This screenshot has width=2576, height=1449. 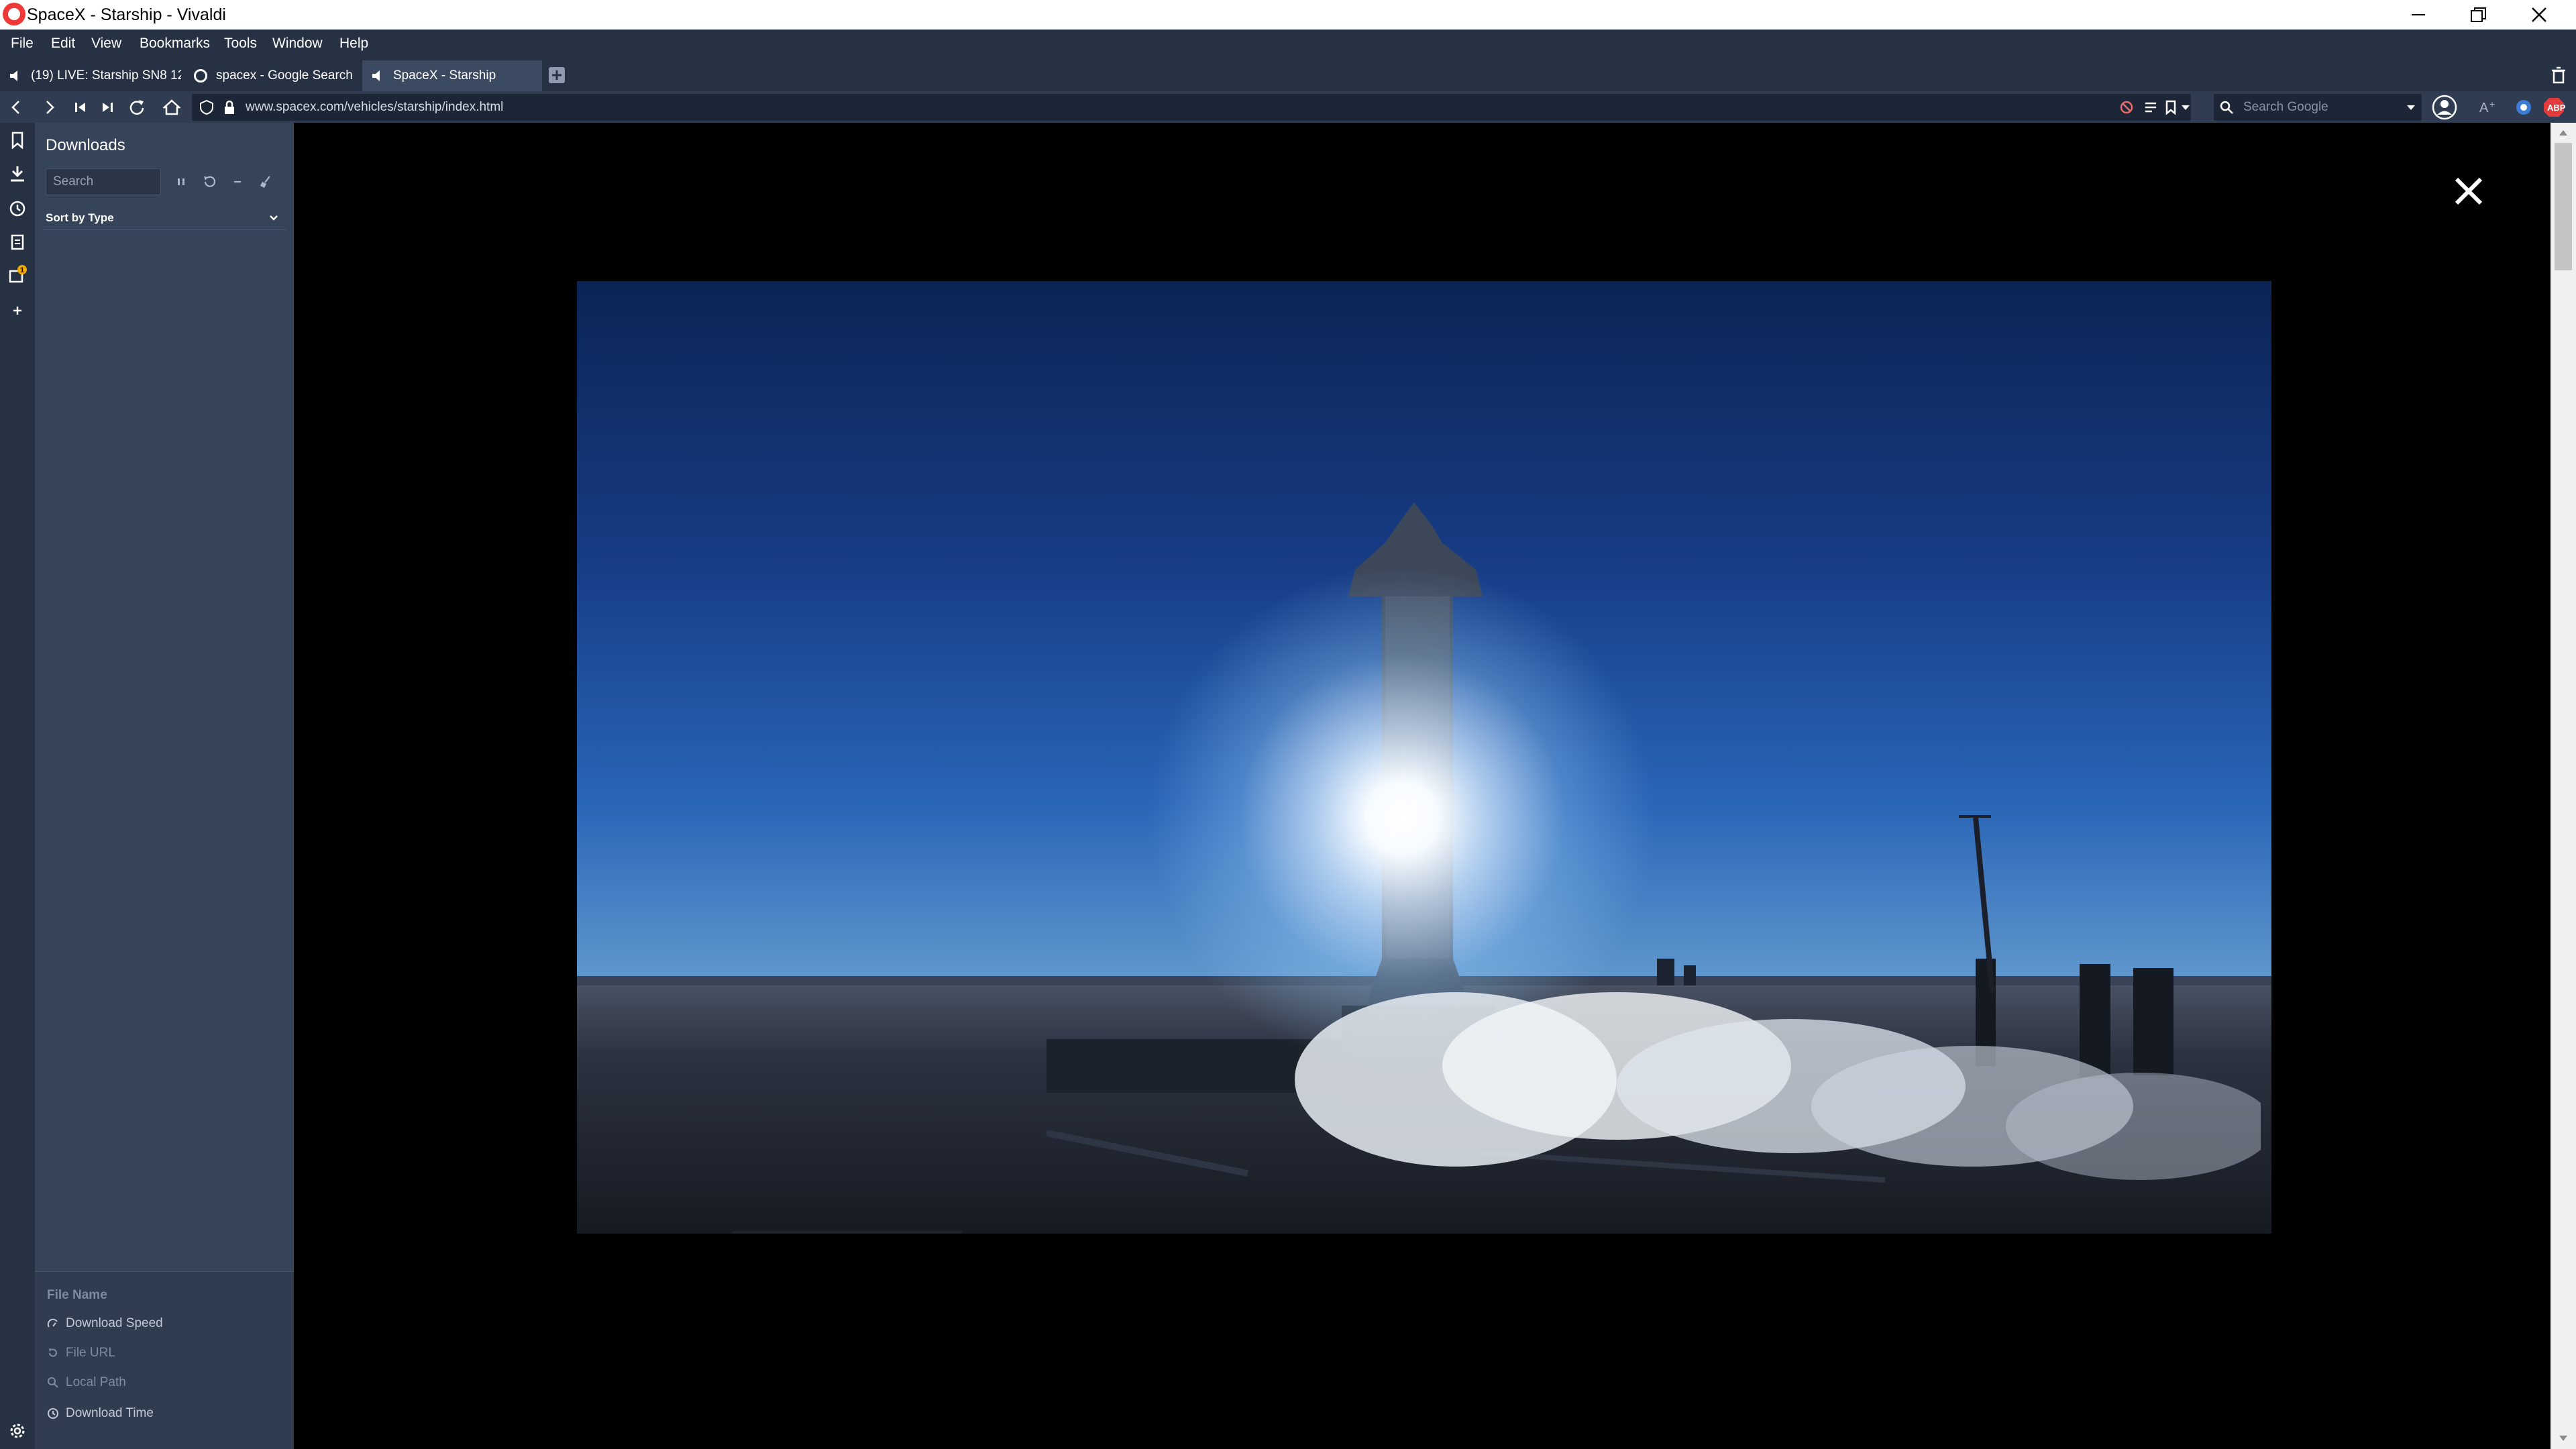 What do you see at coordinates (444, 75) in the screenshot?
I see `tab-label: SpaceX - Starship` at bounding box center [444, 75].